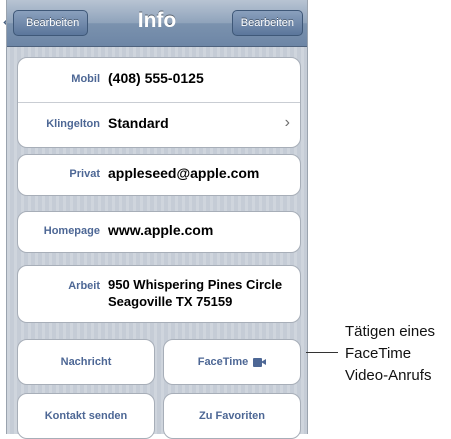  I want to click on callout-line-1: Tätigen eines, so click(390, 331).